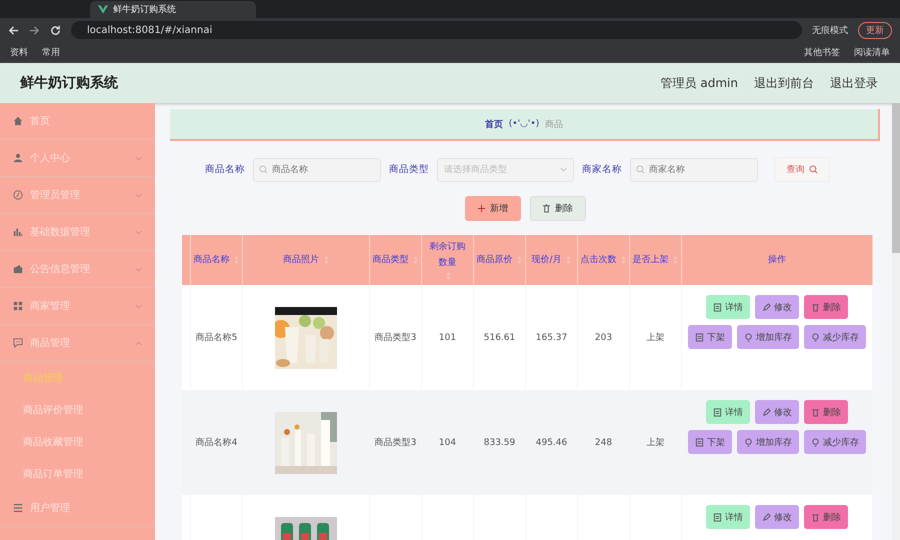 This screenshot has width=900, height=540. Describe the element at coordinates (217, 443) in the screenshot. I see `table-cell-text: 商品名称4` at that location.